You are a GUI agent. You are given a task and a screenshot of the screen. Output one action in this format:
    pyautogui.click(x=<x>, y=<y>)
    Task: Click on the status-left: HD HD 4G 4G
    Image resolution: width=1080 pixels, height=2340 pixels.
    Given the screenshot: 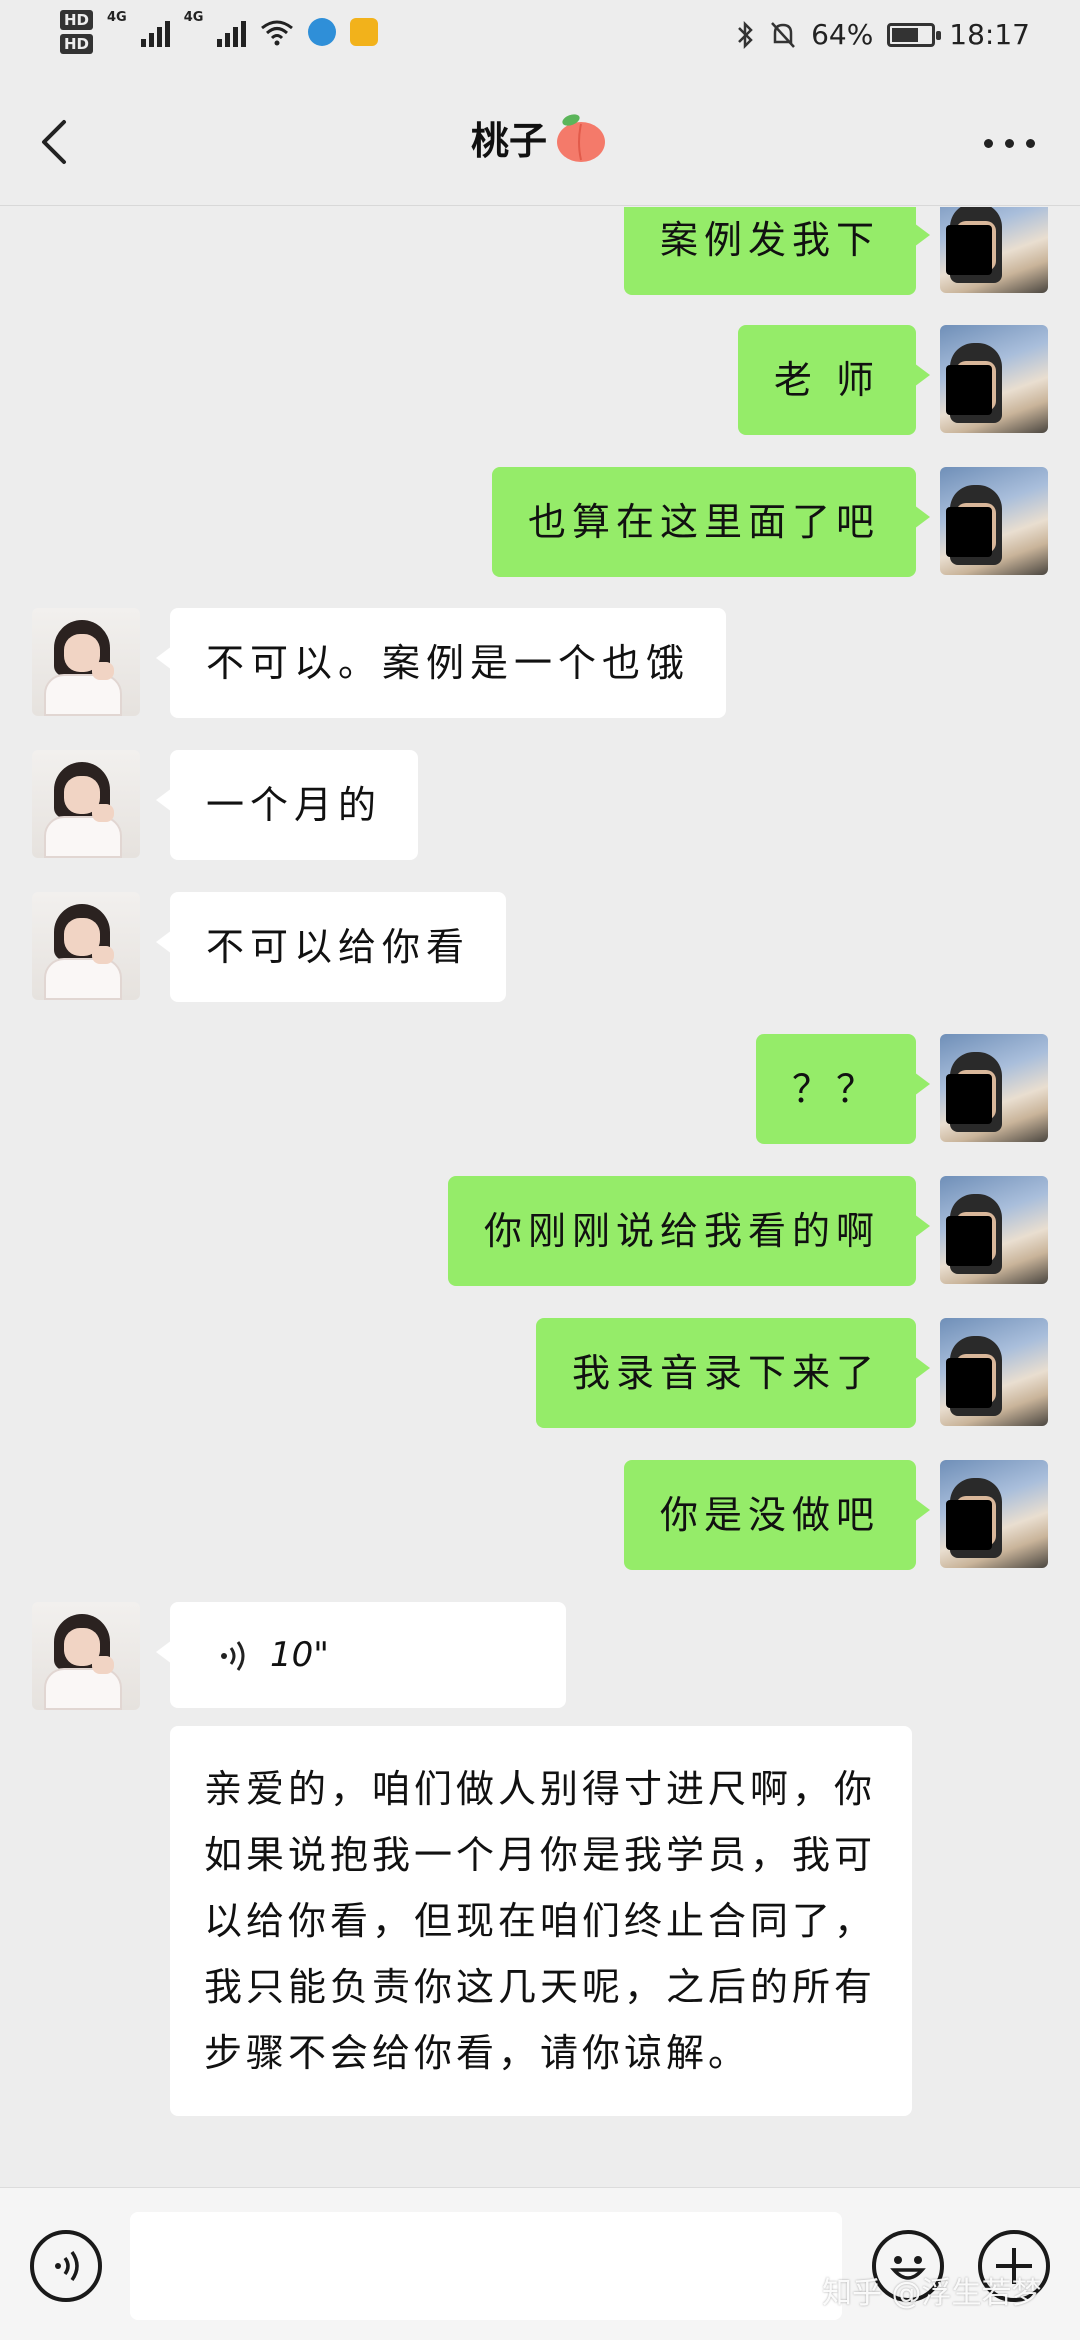 What is the action you would take?
    pyautogui.click(x=219, y=32)
    